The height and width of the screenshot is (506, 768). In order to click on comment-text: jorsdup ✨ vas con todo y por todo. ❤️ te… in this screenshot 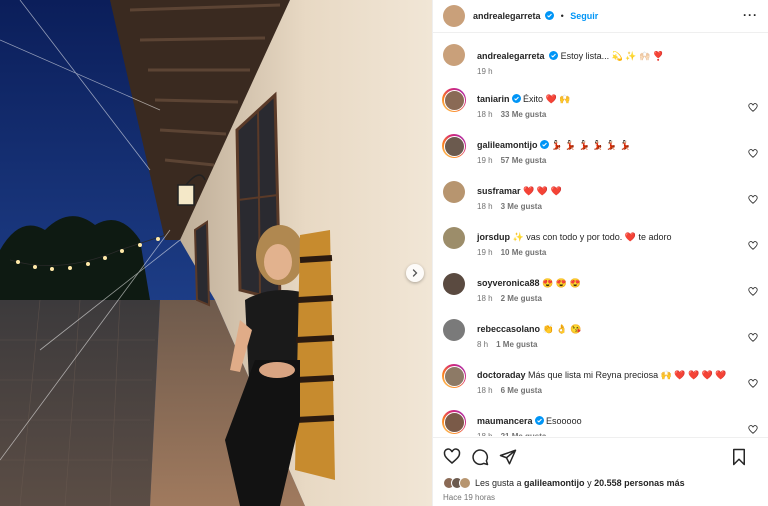, I will do `click(607, 237)`.